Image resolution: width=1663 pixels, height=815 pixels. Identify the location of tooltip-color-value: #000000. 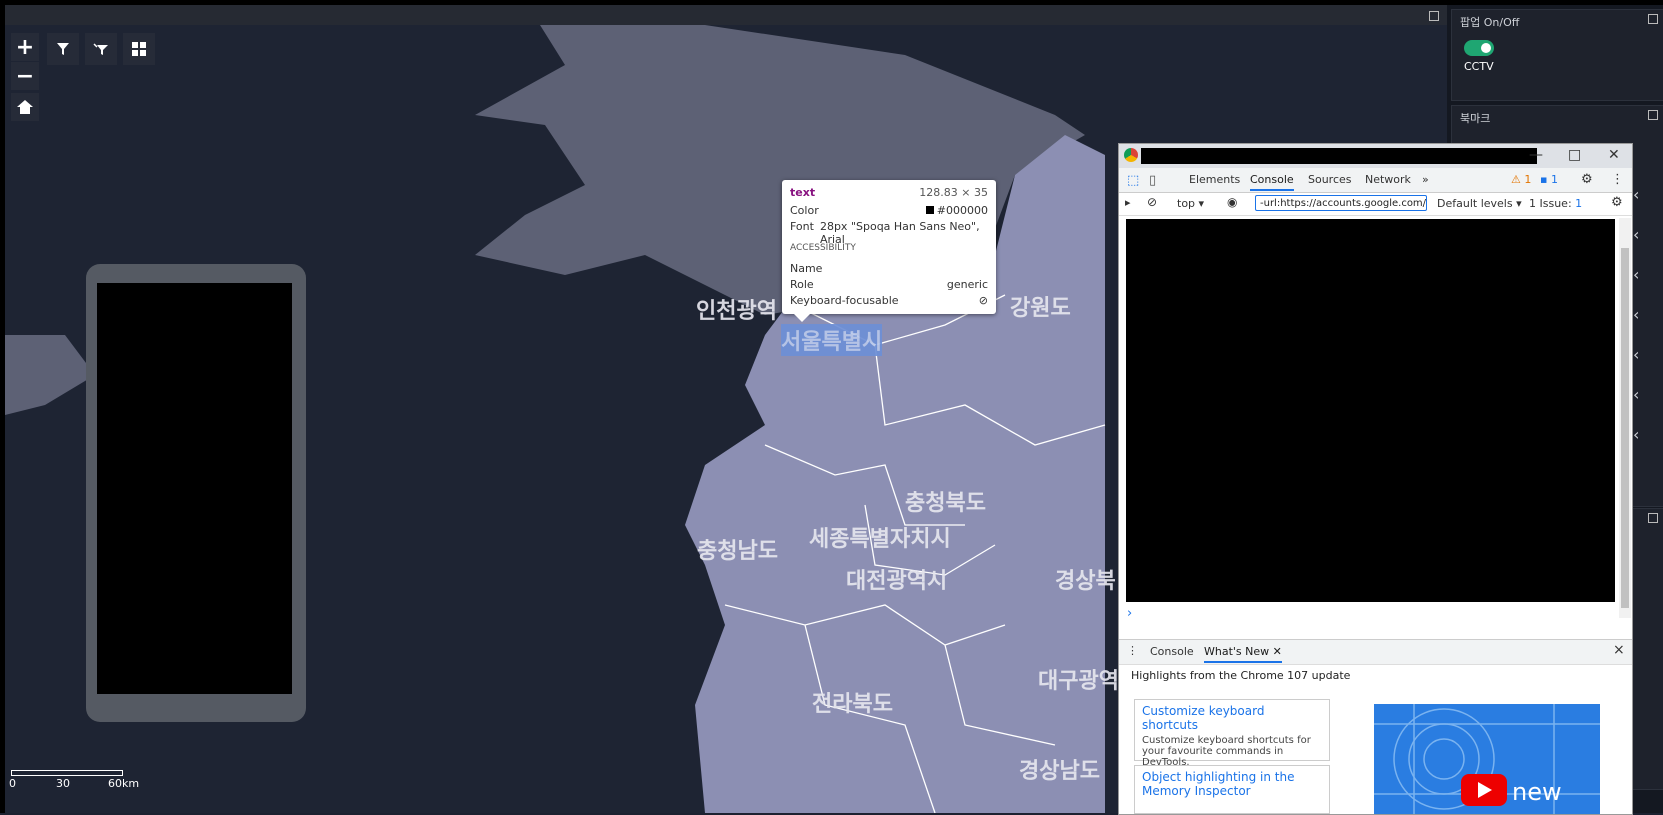
(962, 210).